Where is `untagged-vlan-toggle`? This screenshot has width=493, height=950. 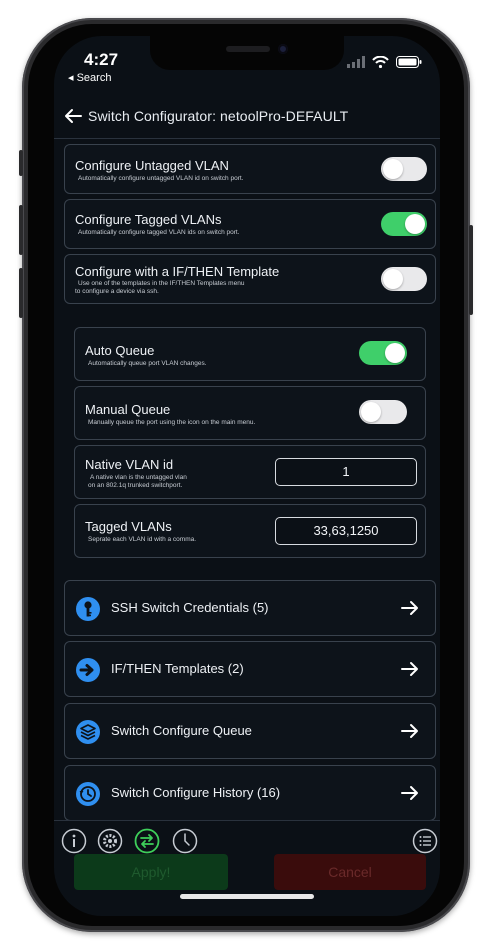 untagged-vlan-toggle is located at coordinates (404, 169).